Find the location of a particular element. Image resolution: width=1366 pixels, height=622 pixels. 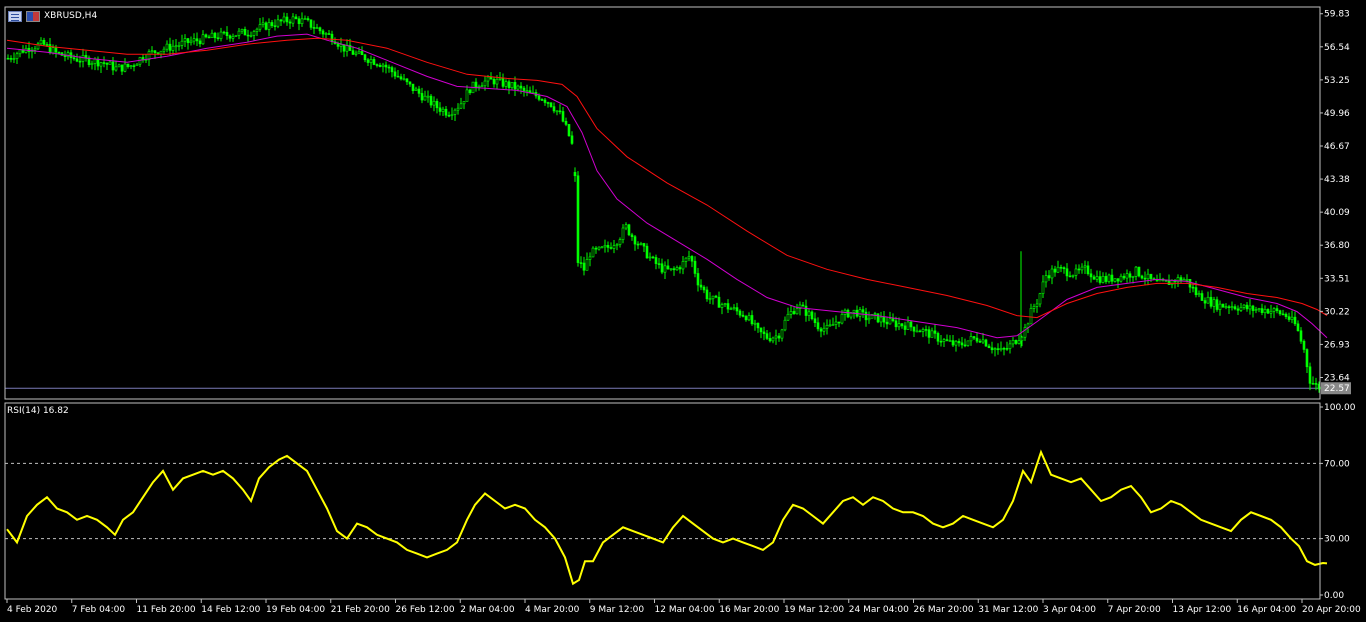

price-tick-label: 46.67 is located at coordinates (1337, 147).